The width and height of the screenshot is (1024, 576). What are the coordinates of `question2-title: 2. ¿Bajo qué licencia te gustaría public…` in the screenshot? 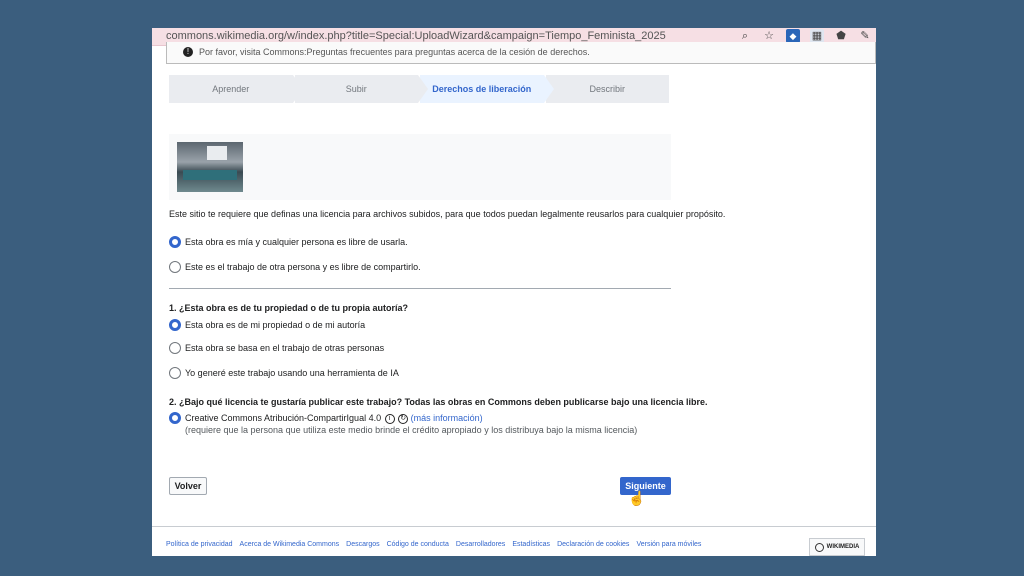 It's located at (438, 402).